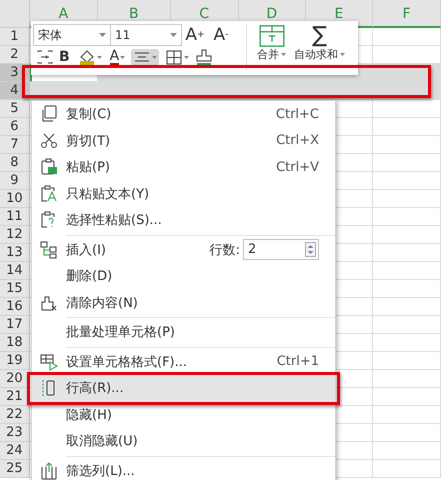  What do you see at coordinates (183, 441) in the screenshot?
I see `menu-item: 取消隐藏(U)` at bounding box center [183, 441].